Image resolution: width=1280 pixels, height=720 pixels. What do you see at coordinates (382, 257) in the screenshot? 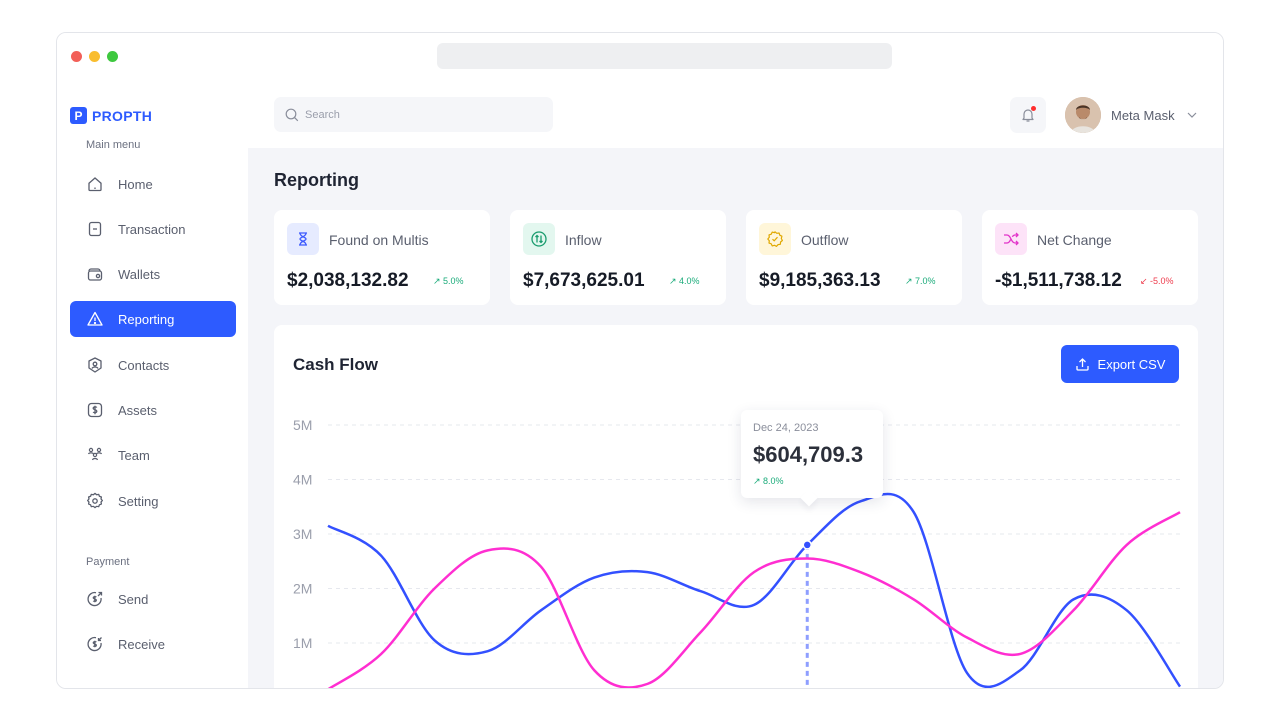
I see `stat-card-found-on-multis: Found on Multis $2,038,132.82 ↗ 5.0%` at bounding box center [382, 257].